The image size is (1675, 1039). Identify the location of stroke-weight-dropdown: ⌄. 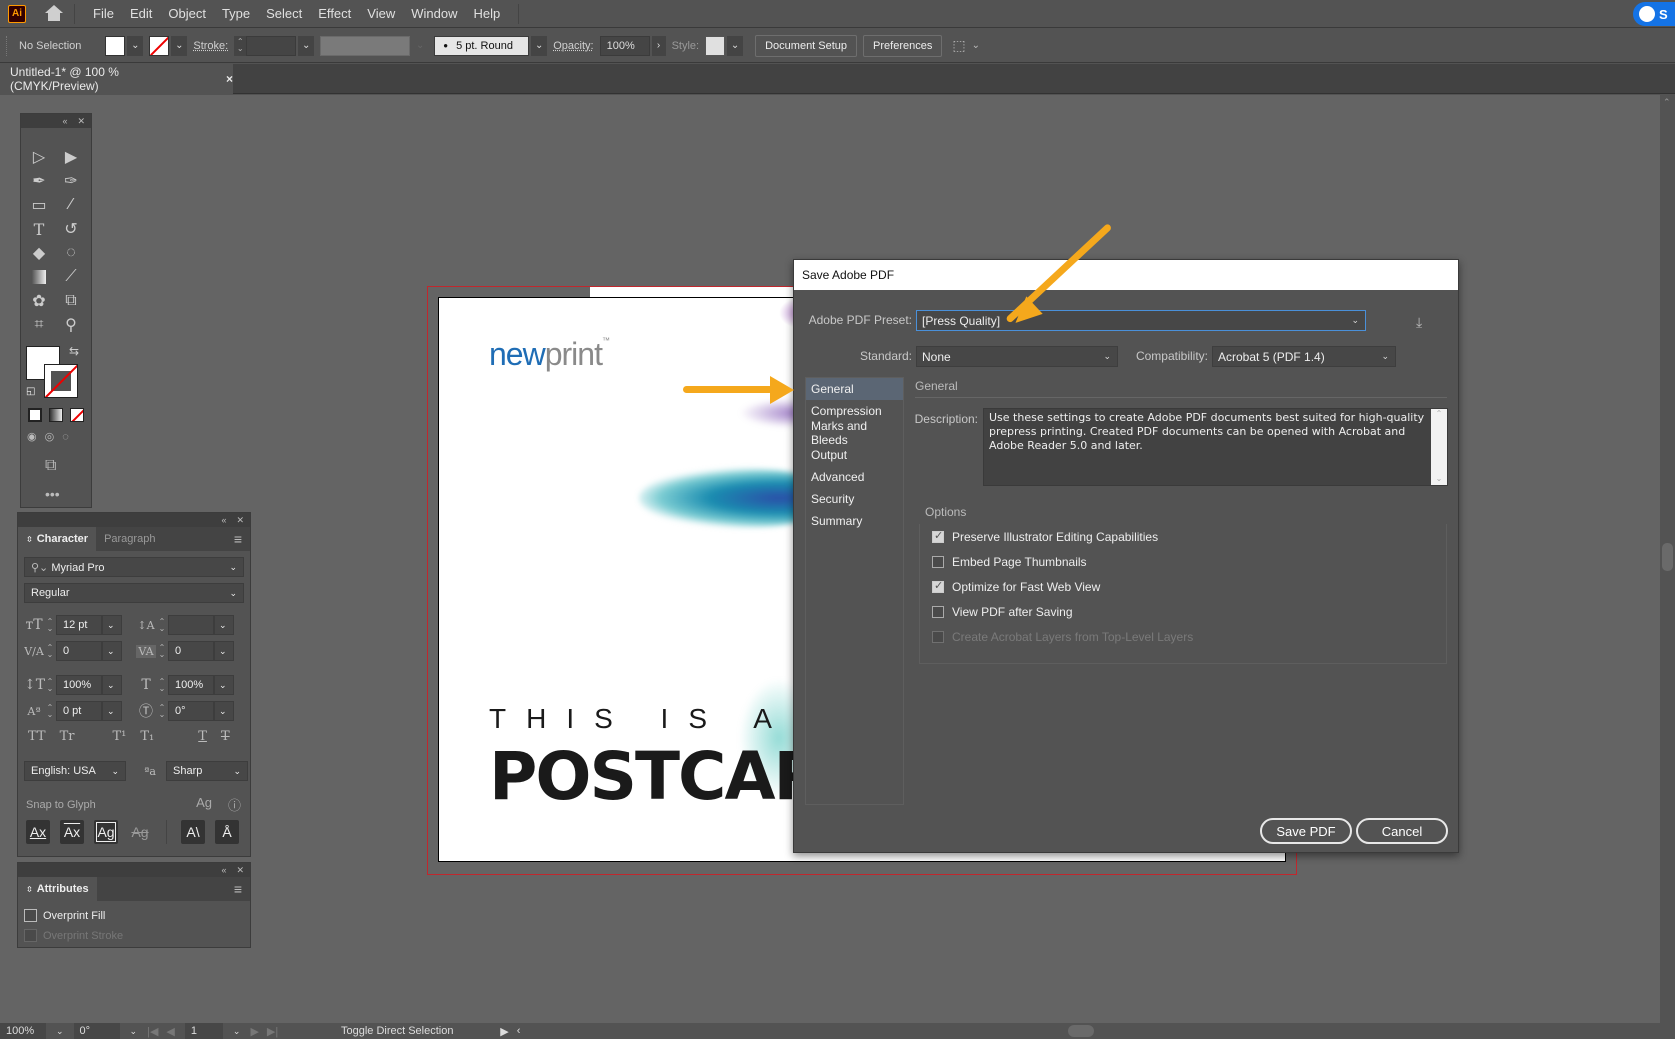
(306, 45).